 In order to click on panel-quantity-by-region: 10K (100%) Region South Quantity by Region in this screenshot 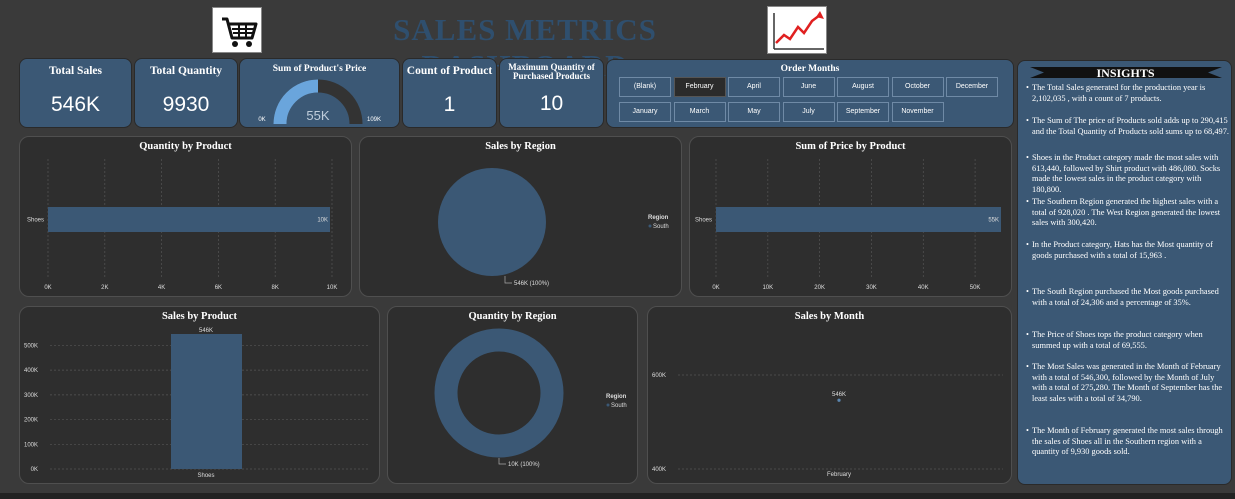, I will do `click(512, 395)`.